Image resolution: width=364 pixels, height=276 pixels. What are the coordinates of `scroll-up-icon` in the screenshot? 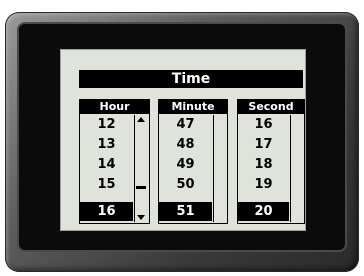 It's located at (141, 119).